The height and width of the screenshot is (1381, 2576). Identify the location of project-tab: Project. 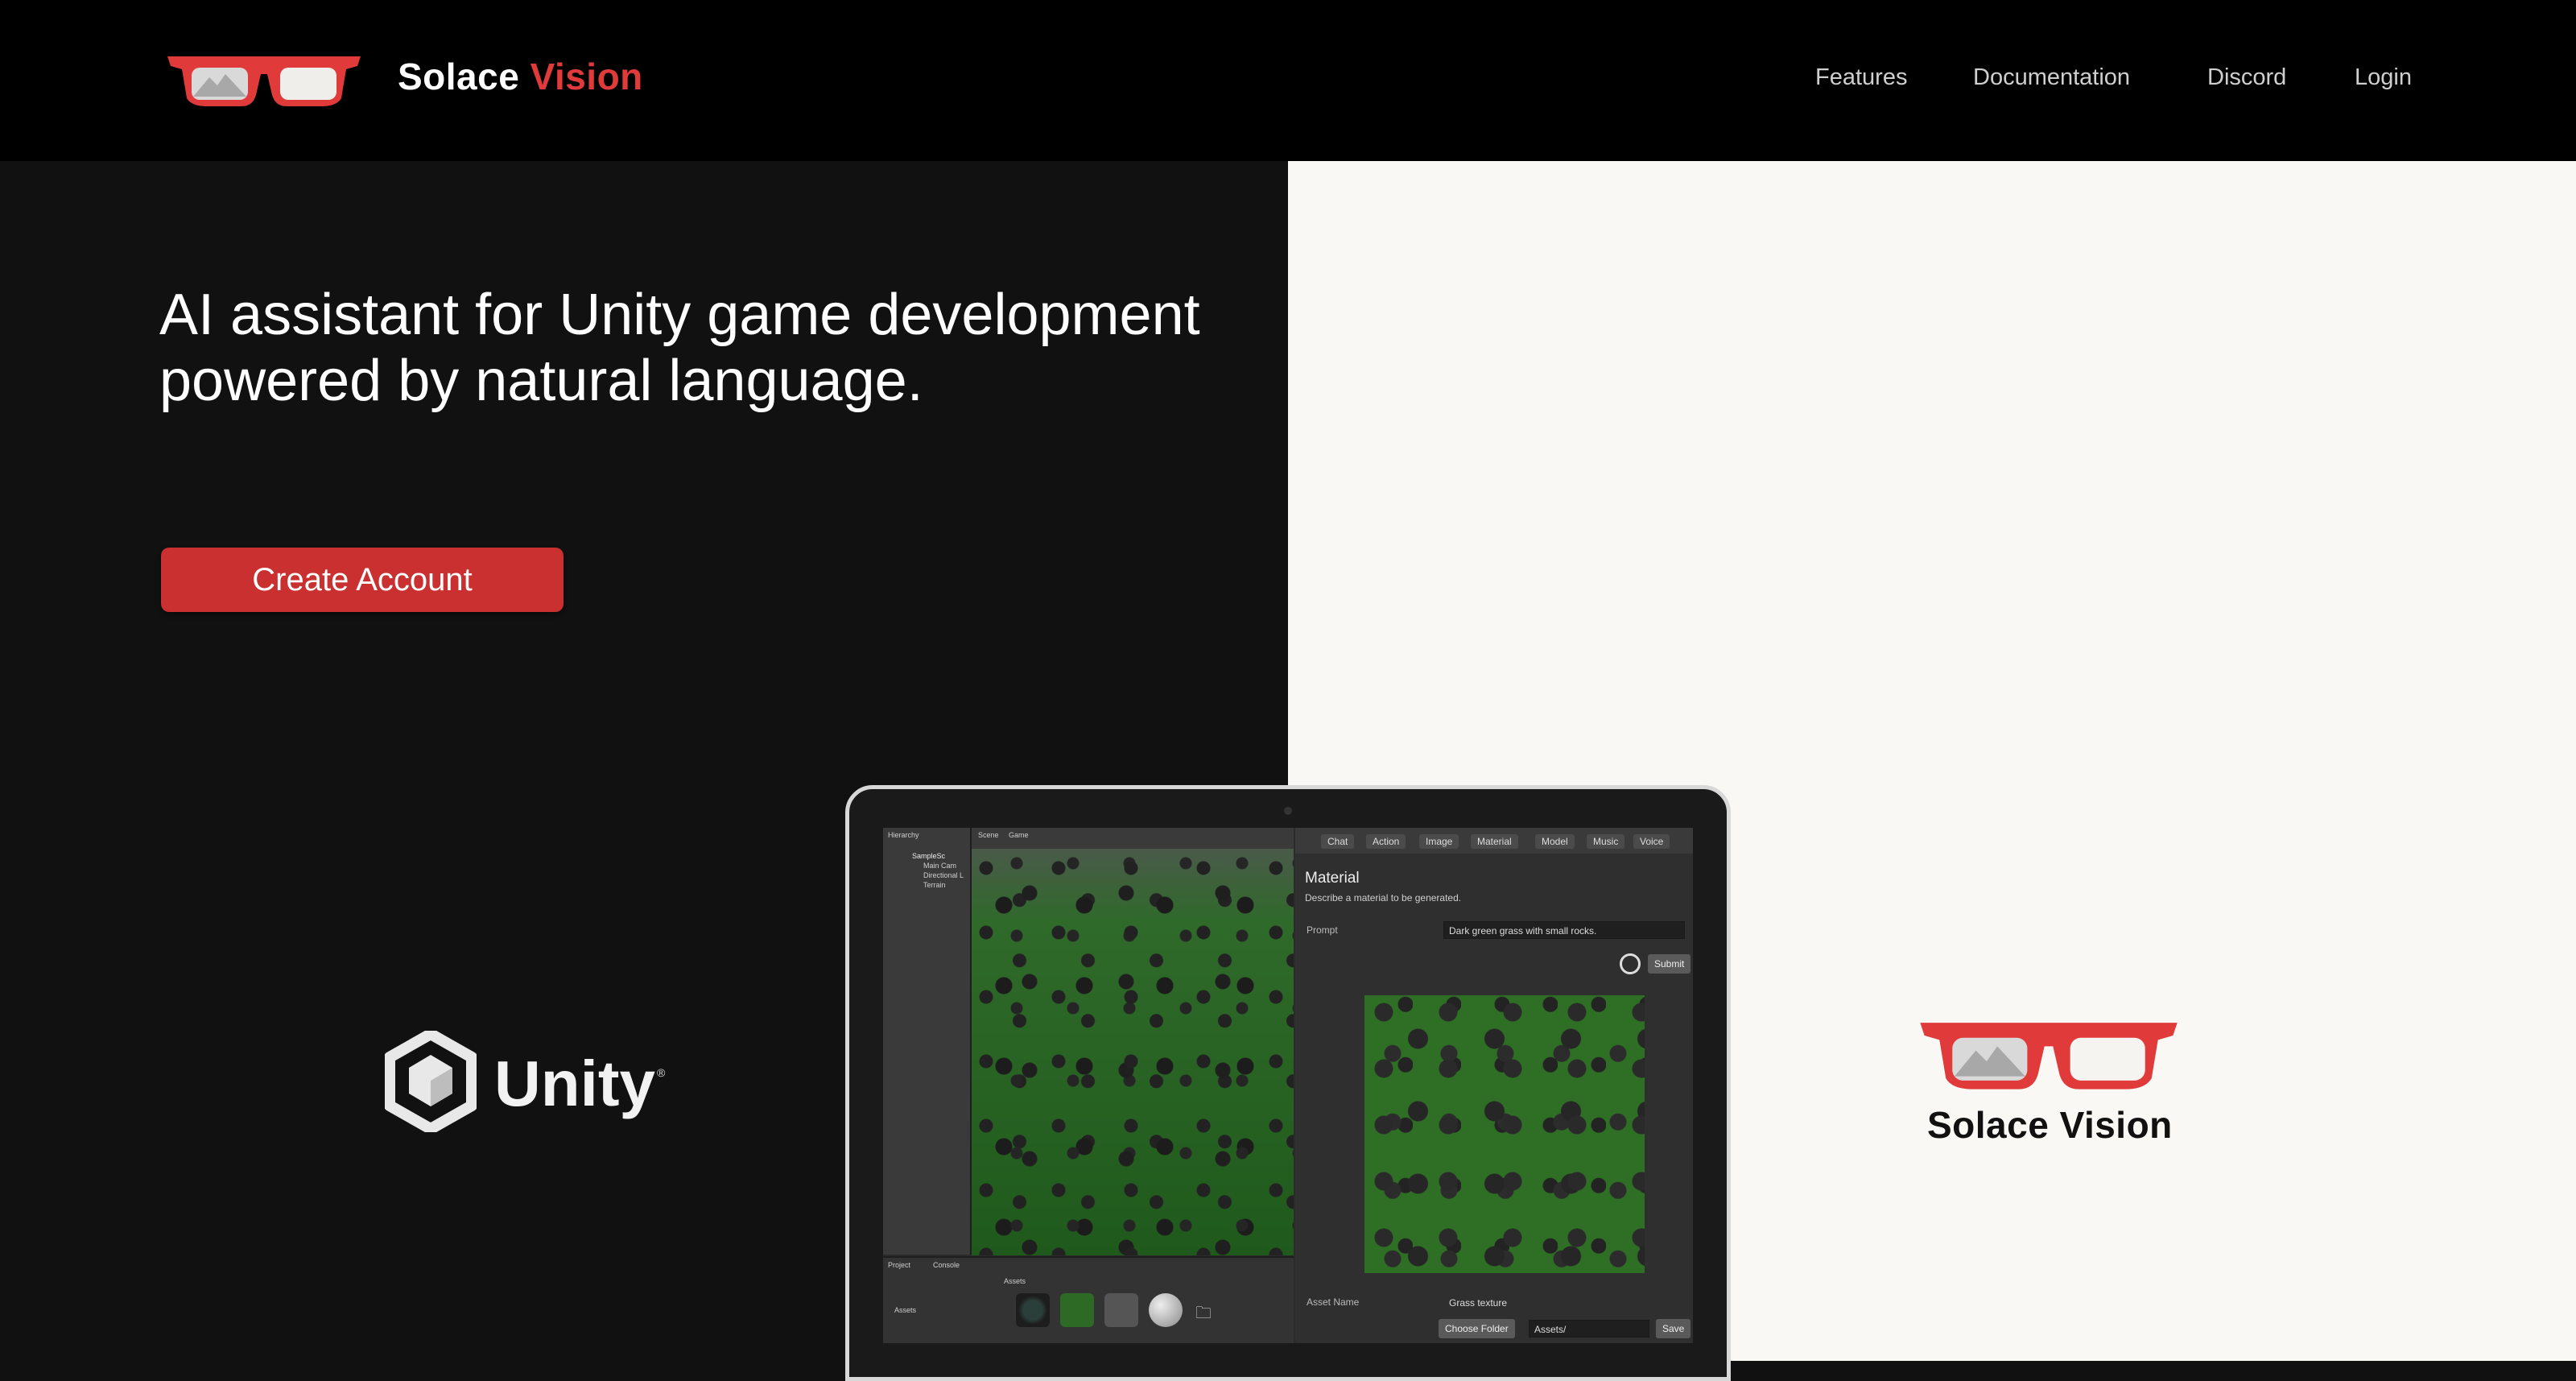
(899, 1265).